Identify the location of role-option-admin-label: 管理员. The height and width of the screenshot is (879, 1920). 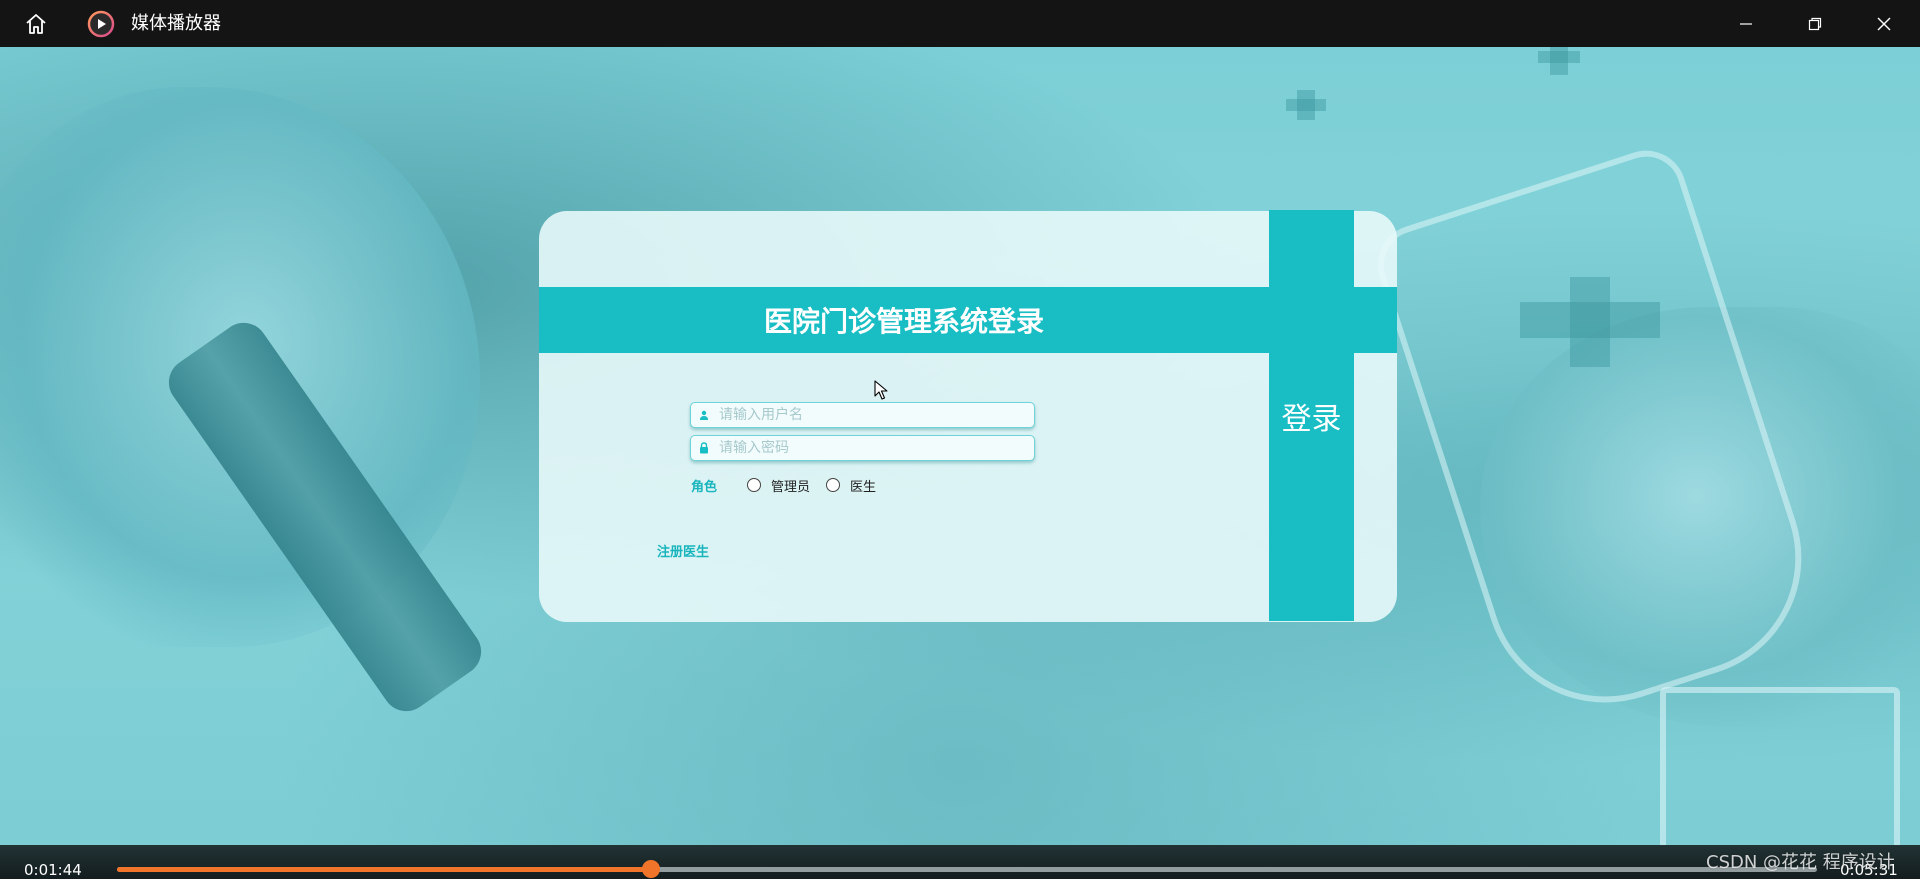
(790, 485).